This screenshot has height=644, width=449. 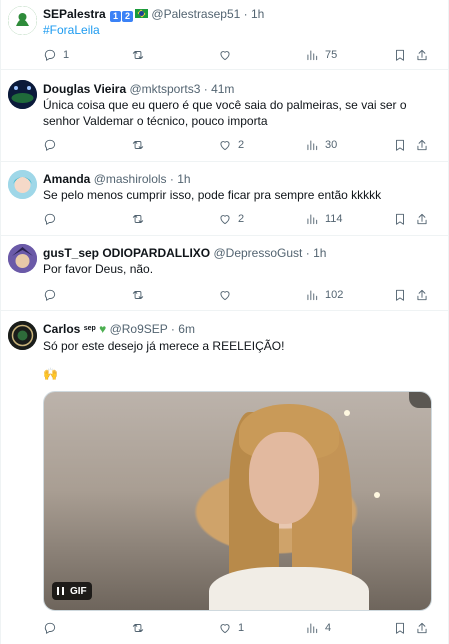 I want to click on action-bar: 2 114, so click(x=239, y=219).